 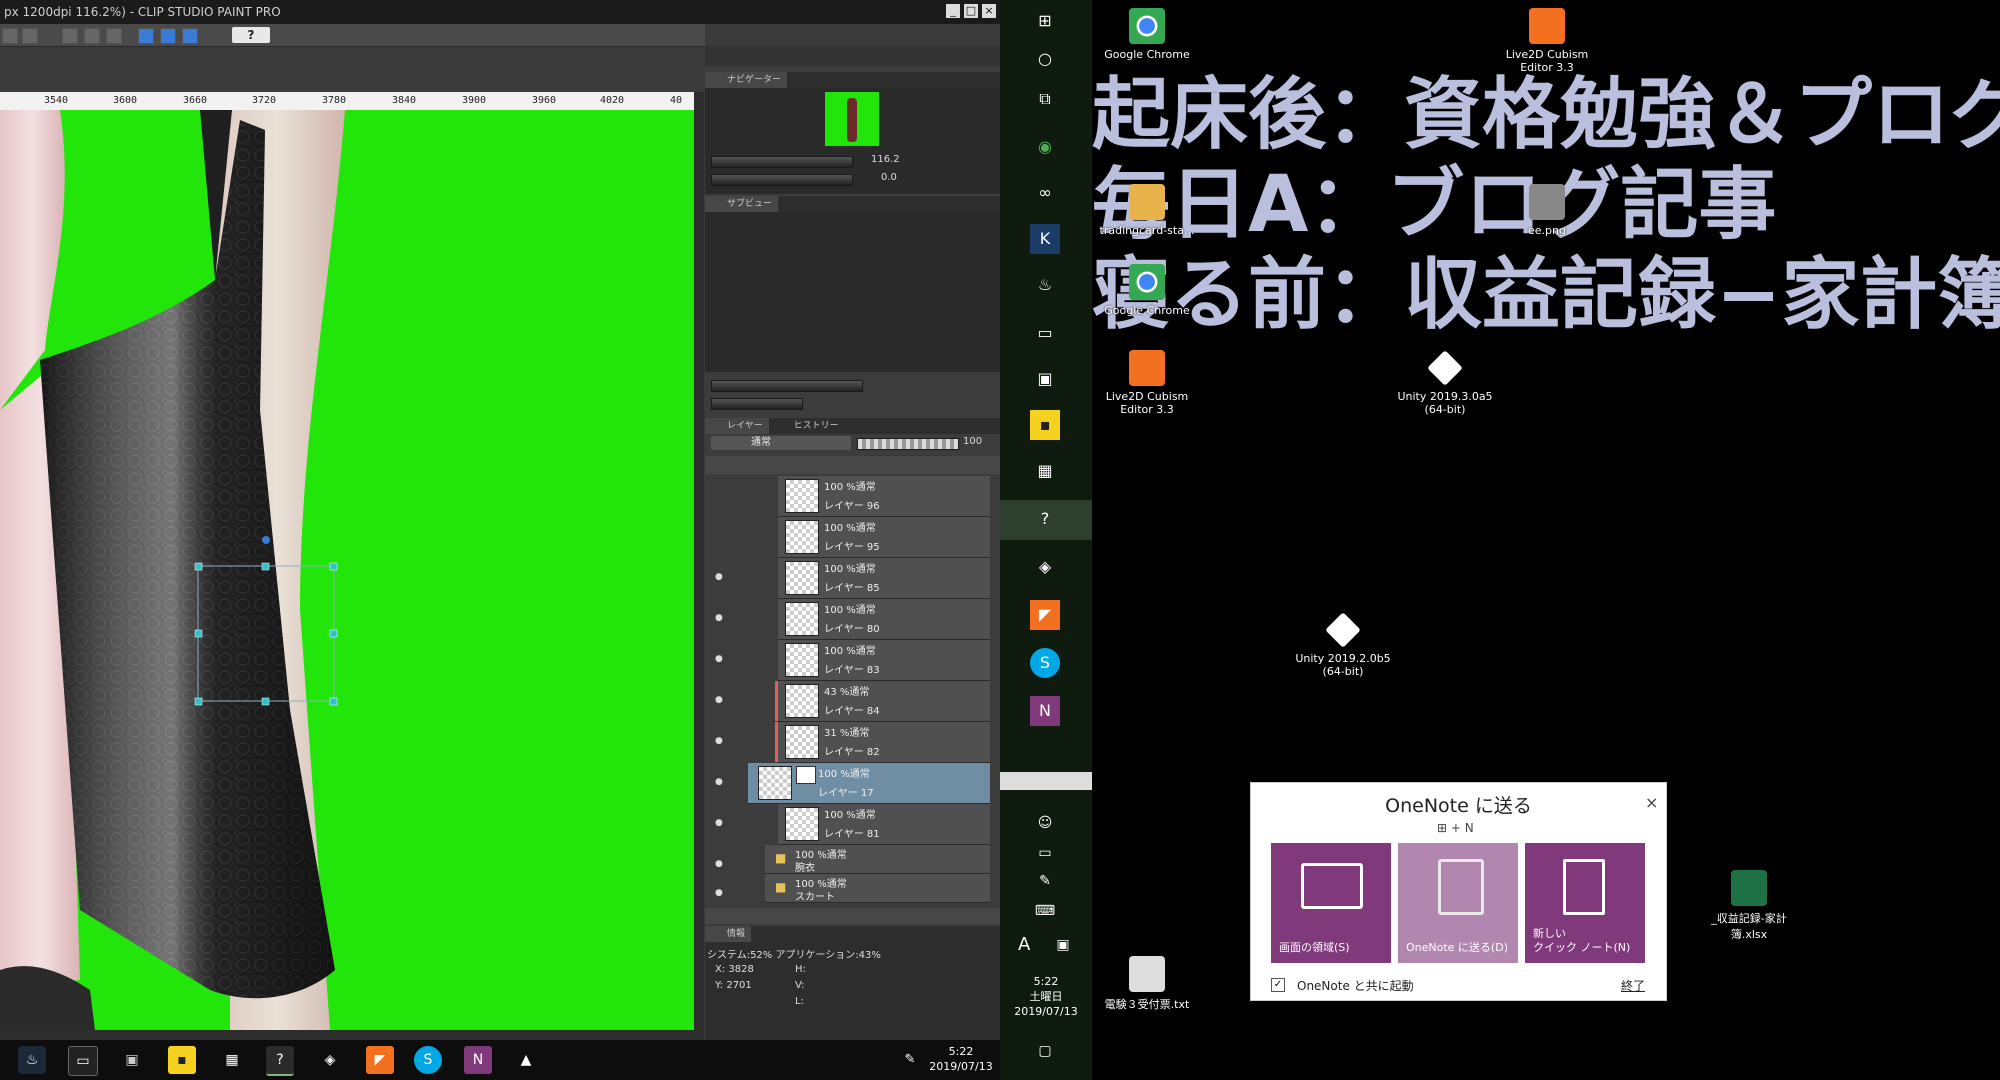 What do you see at coordinates (526, 1060) in the screenshot?
I see `photos-icon: ▲` at bounding box center [526, 1060].